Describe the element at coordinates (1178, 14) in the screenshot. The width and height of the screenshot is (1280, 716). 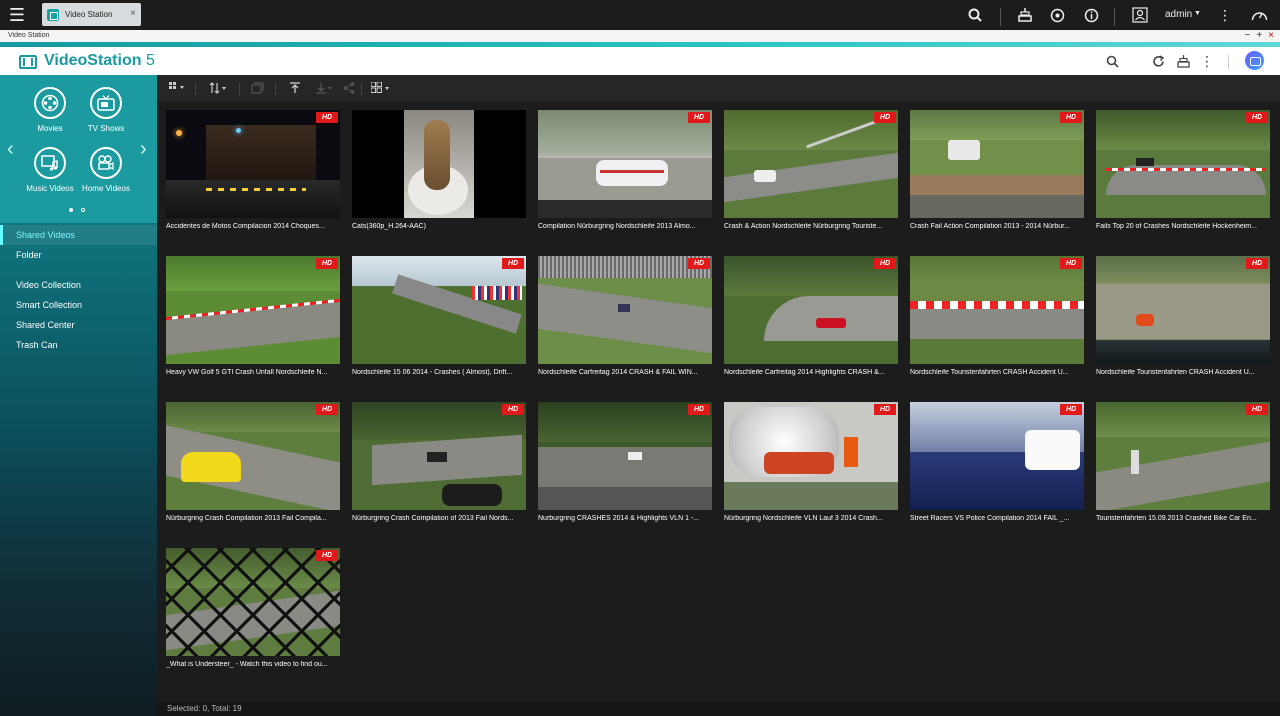
I see `user-name: admin` at that location.